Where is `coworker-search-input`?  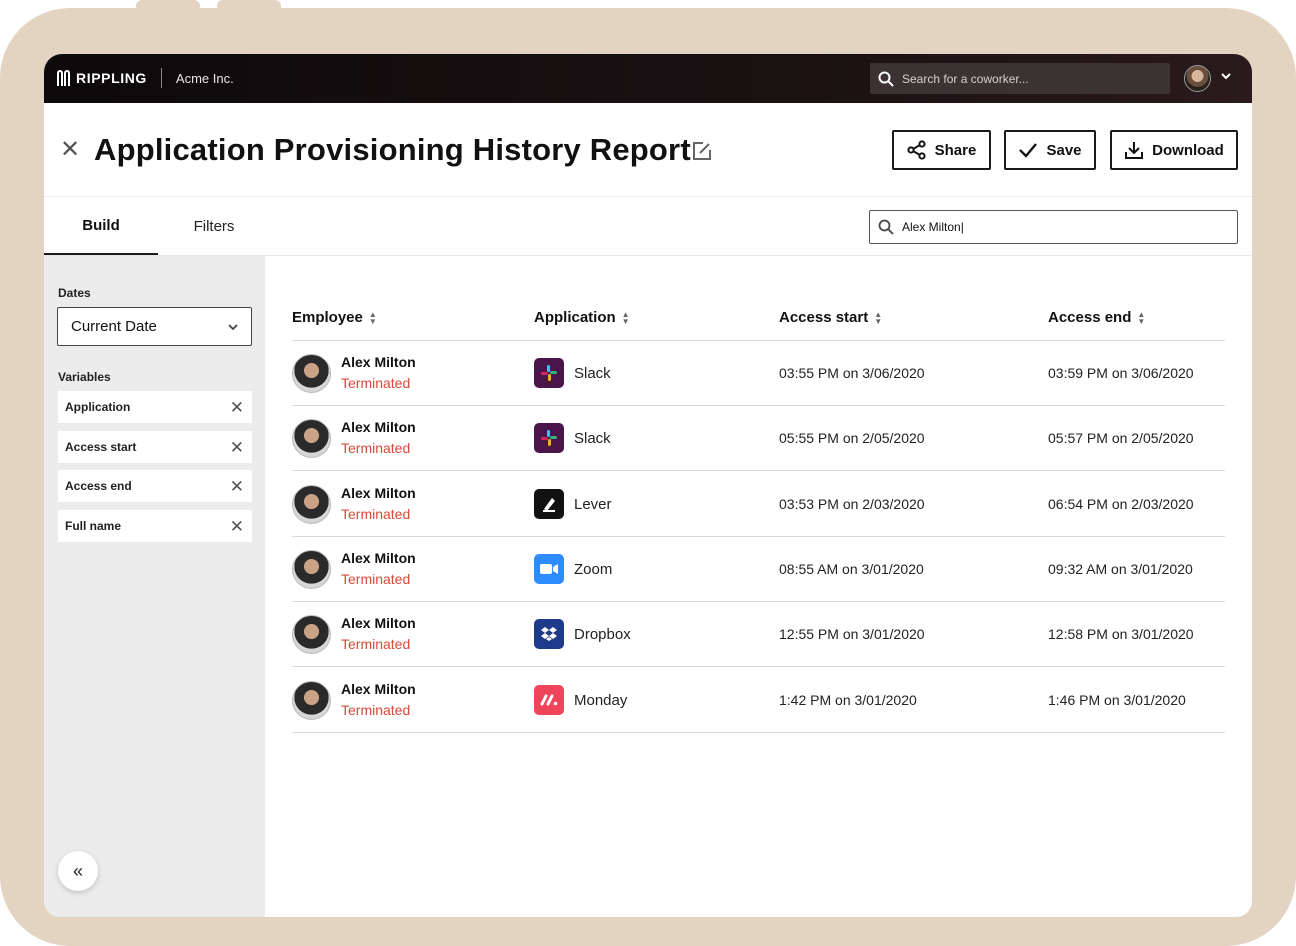
coworker-search-input is located at coordinates (1027, 78).